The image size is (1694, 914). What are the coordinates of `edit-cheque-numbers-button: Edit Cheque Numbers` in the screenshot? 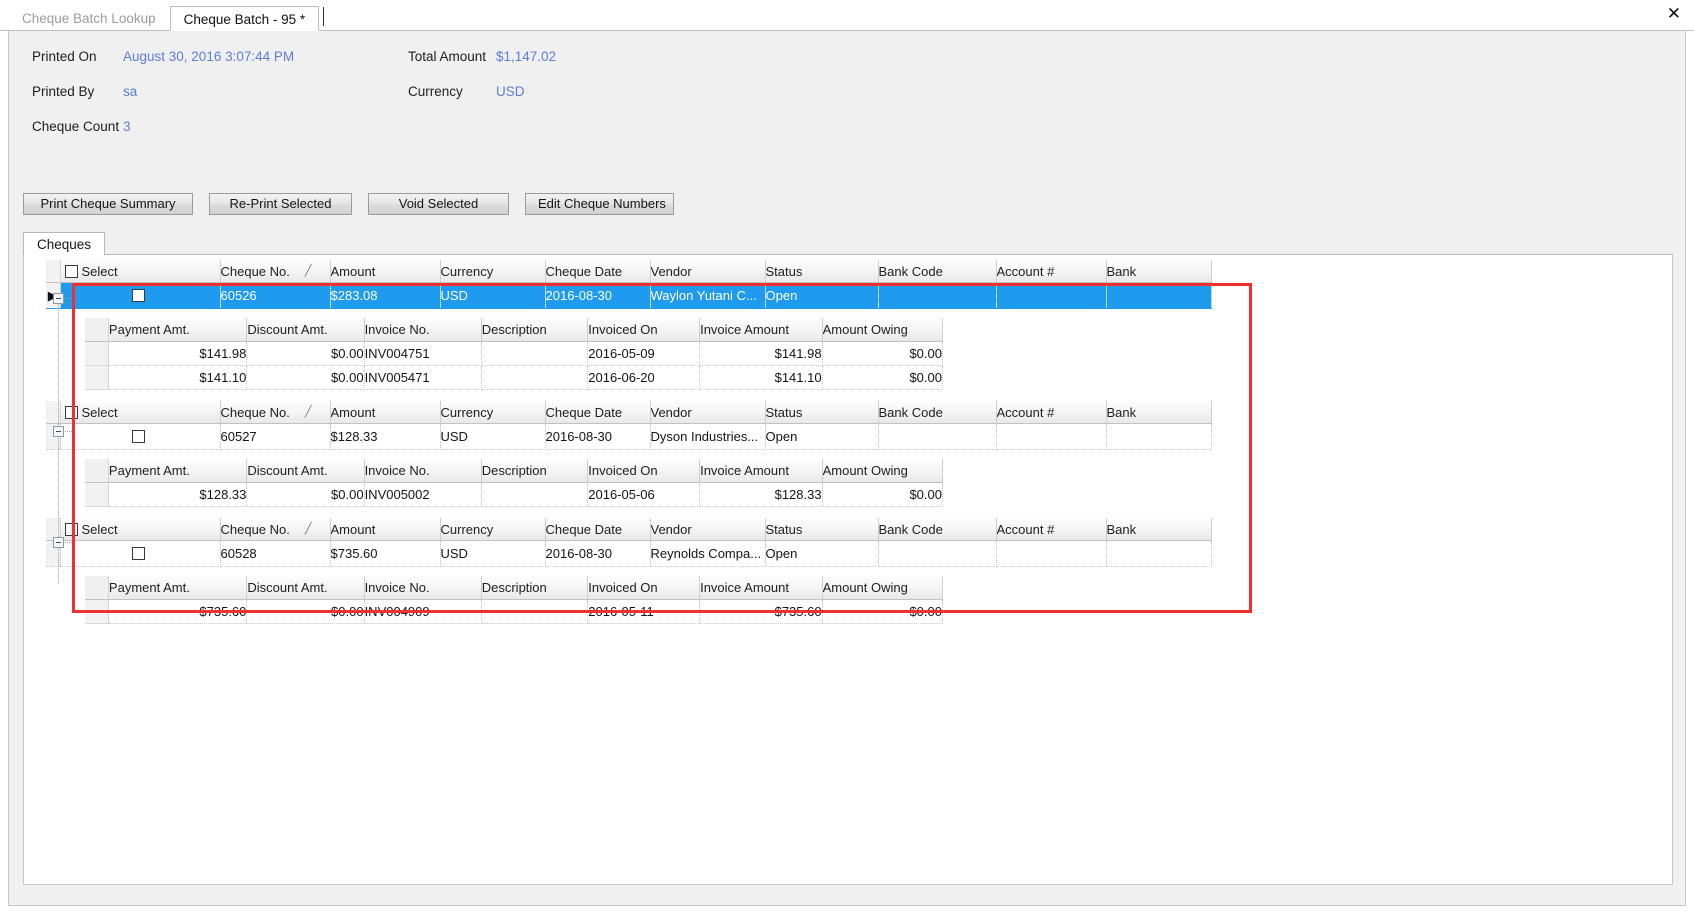 It's located at (599, 204).